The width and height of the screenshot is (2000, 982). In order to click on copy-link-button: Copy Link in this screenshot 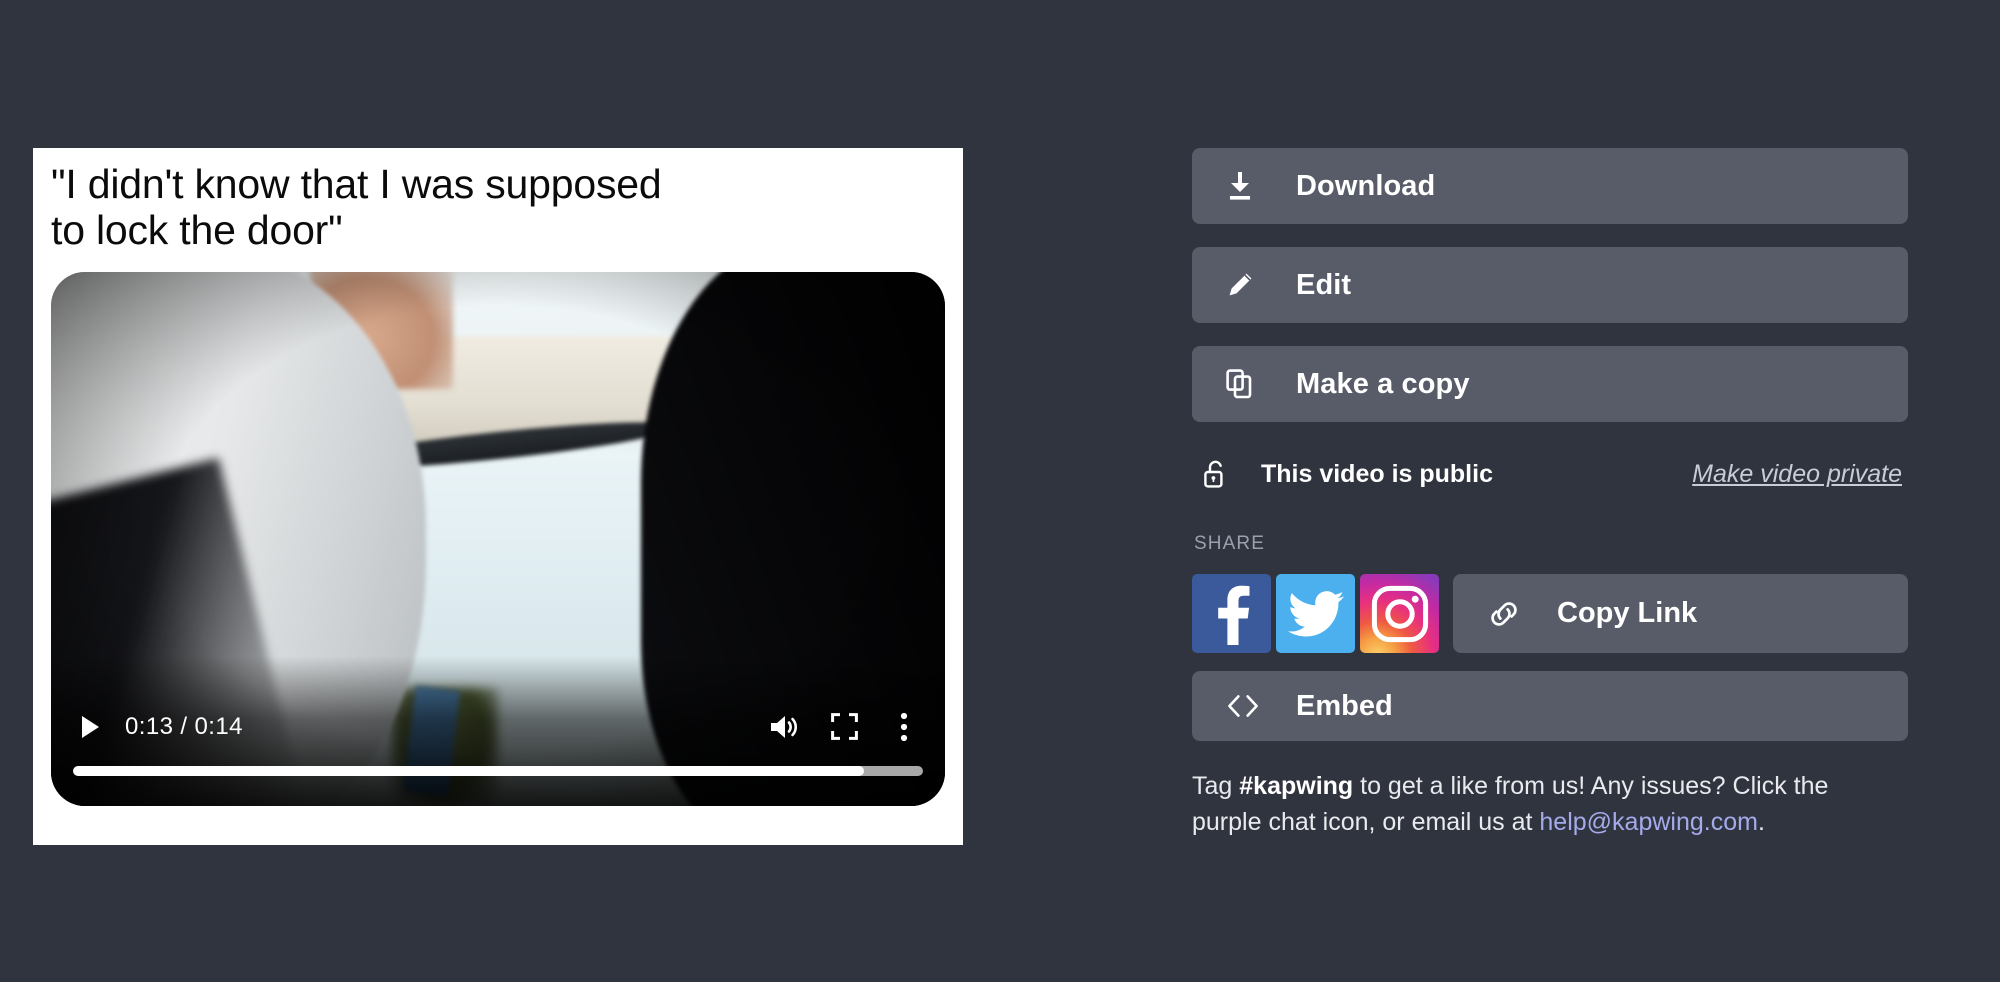, I will do `click(1680, 613)`.